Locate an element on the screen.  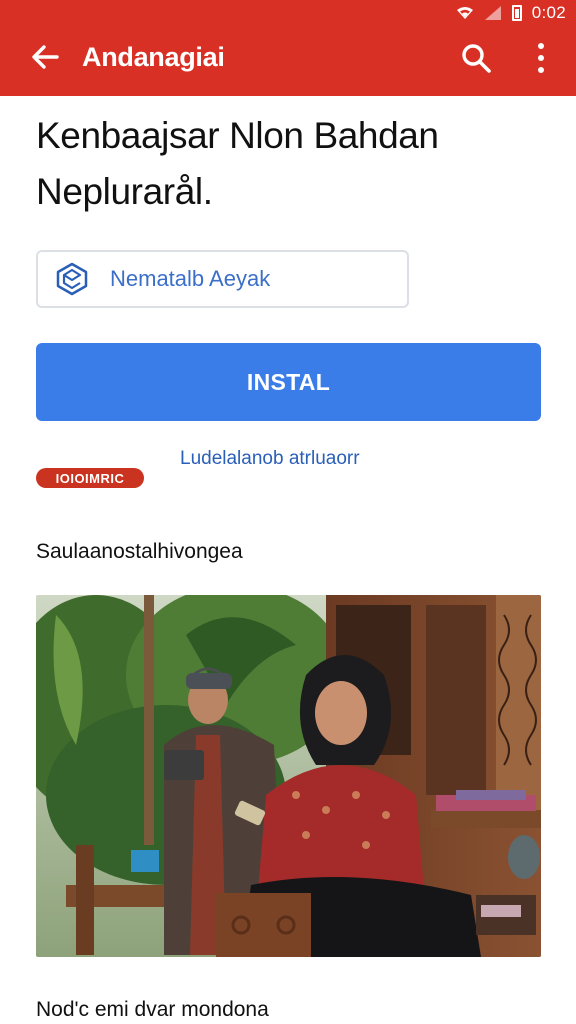
search-button is located at coordinates (476, 58).